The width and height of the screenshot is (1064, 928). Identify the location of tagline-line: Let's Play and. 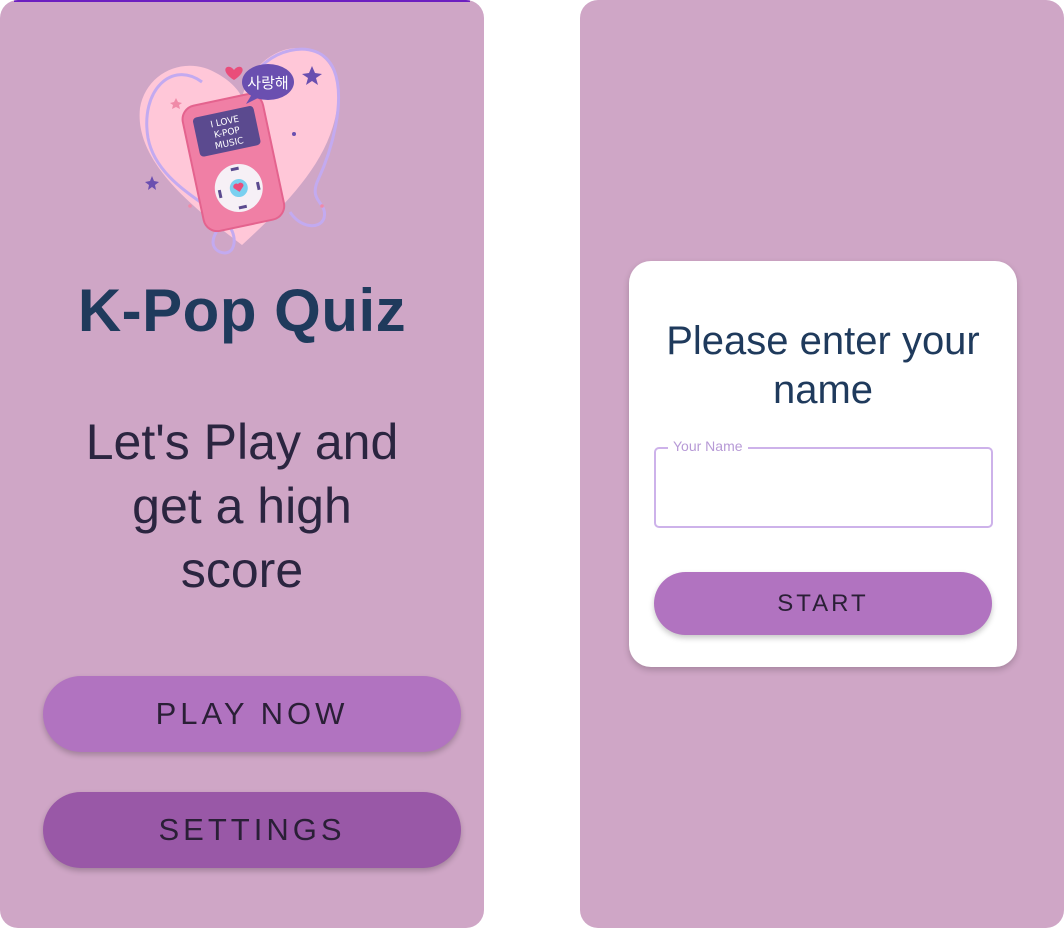
(242, 442).